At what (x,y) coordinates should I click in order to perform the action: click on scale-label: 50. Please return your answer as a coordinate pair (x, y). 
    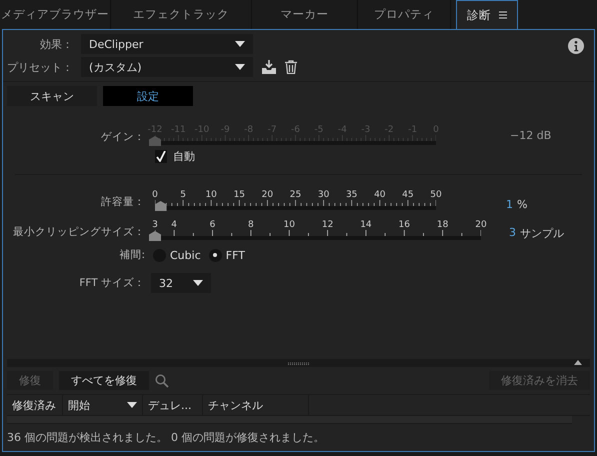
    Looking at the image, I should click on (436, 195).